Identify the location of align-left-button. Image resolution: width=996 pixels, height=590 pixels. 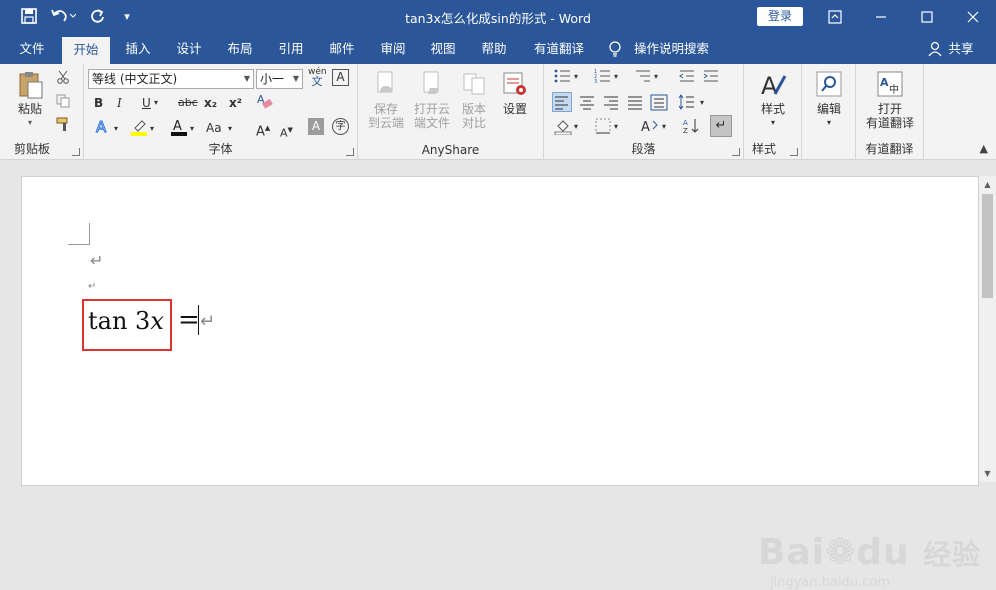
(562, 102).